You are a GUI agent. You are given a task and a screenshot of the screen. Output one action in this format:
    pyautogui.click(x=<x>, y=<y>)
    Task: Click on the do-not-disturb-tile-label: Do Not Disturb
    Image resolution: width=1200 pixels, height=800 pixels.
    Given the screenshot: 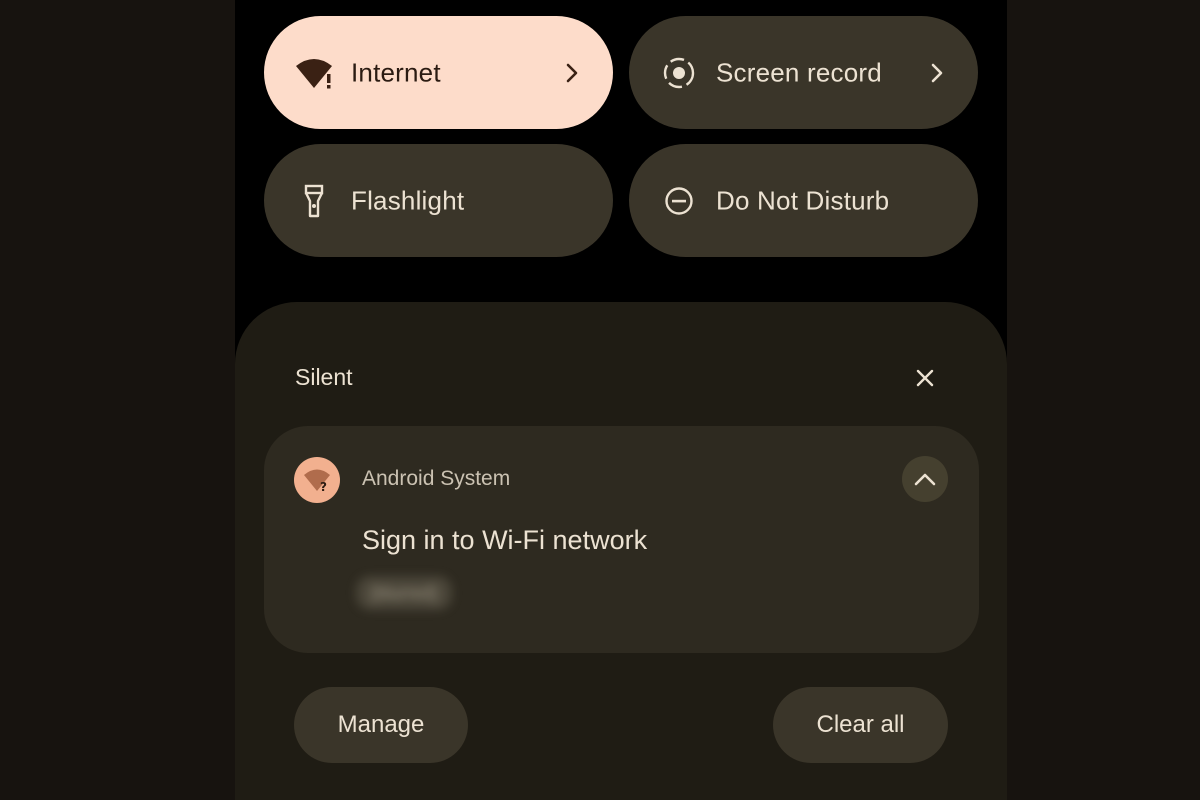 What is the action you would take?
    pyautogui.click(x=803, y=200)
    